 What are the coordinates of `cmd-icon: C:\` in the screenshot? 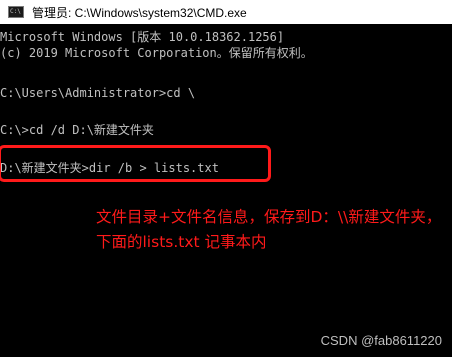 It's located at (16, 12).